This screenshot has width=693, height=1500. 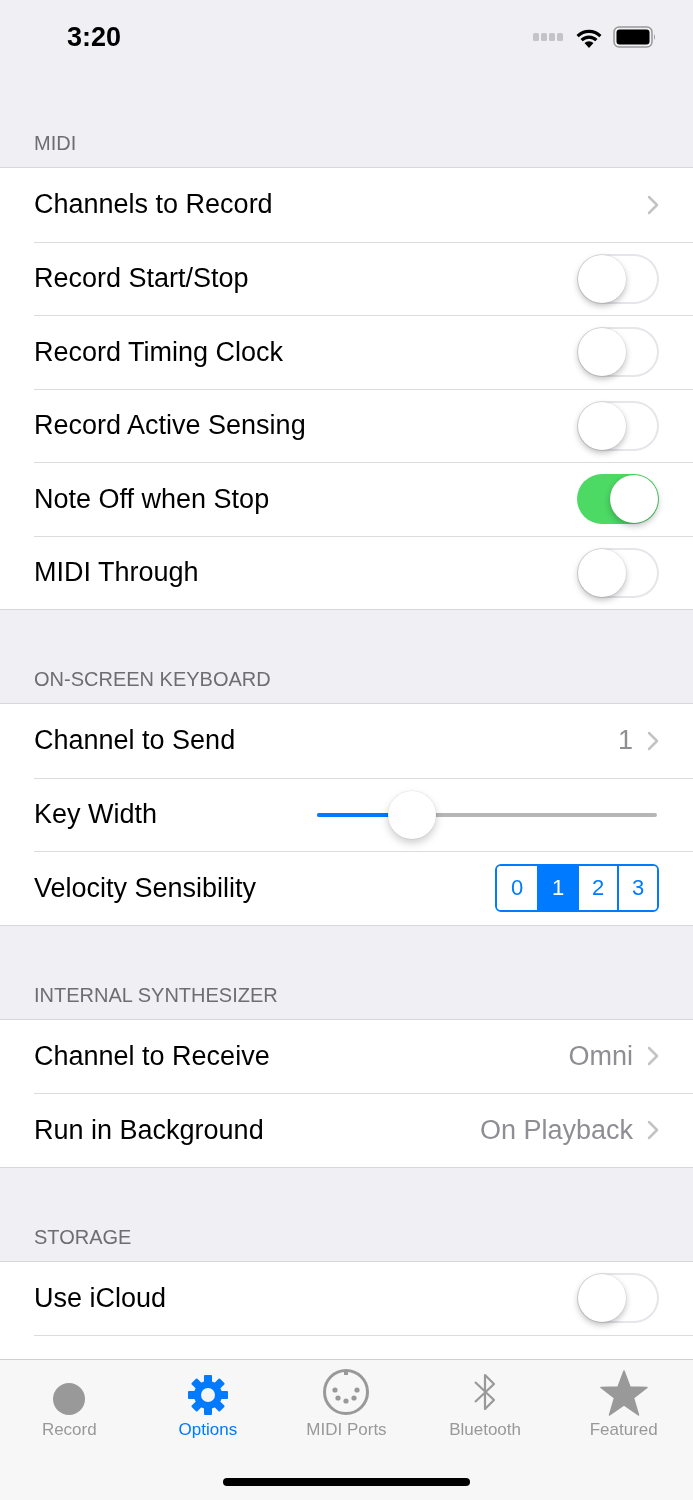 I want to click on row-label: Run in Background, so click(x=149, y=1130).